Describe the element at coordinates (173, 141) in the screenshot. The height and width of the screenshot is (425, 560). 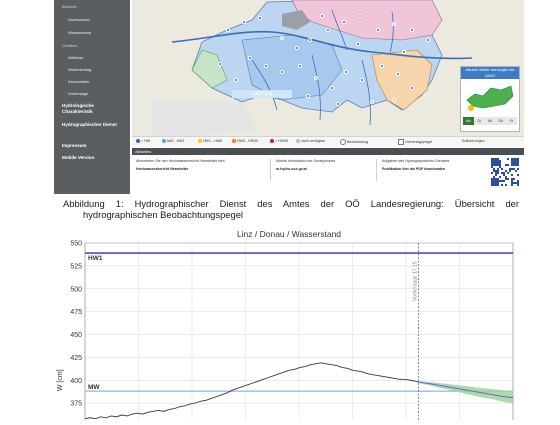
I see `legend-item: MW - HW1` at that location.